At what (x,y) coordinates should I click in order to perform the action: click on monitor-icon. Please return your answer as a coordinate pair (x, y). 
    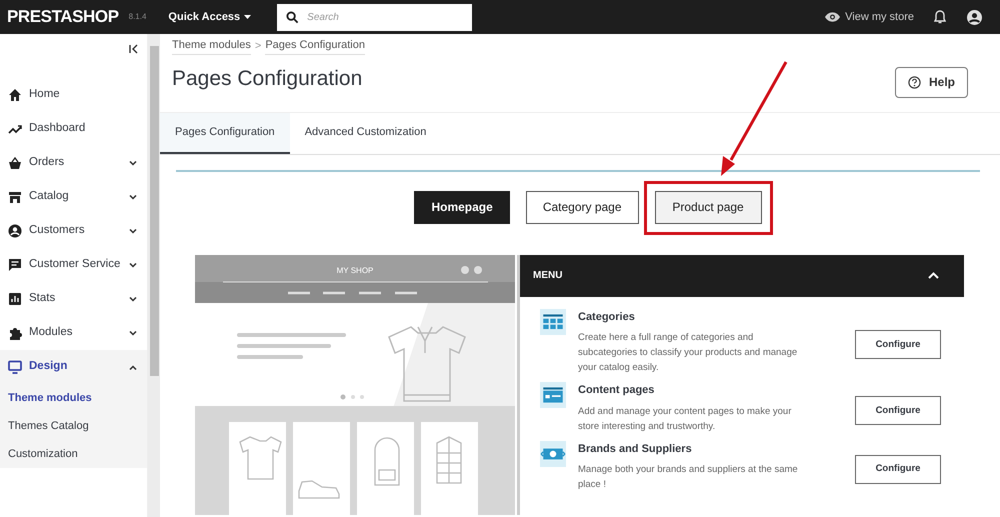
    Looking at the image, I should click on (15, 367).